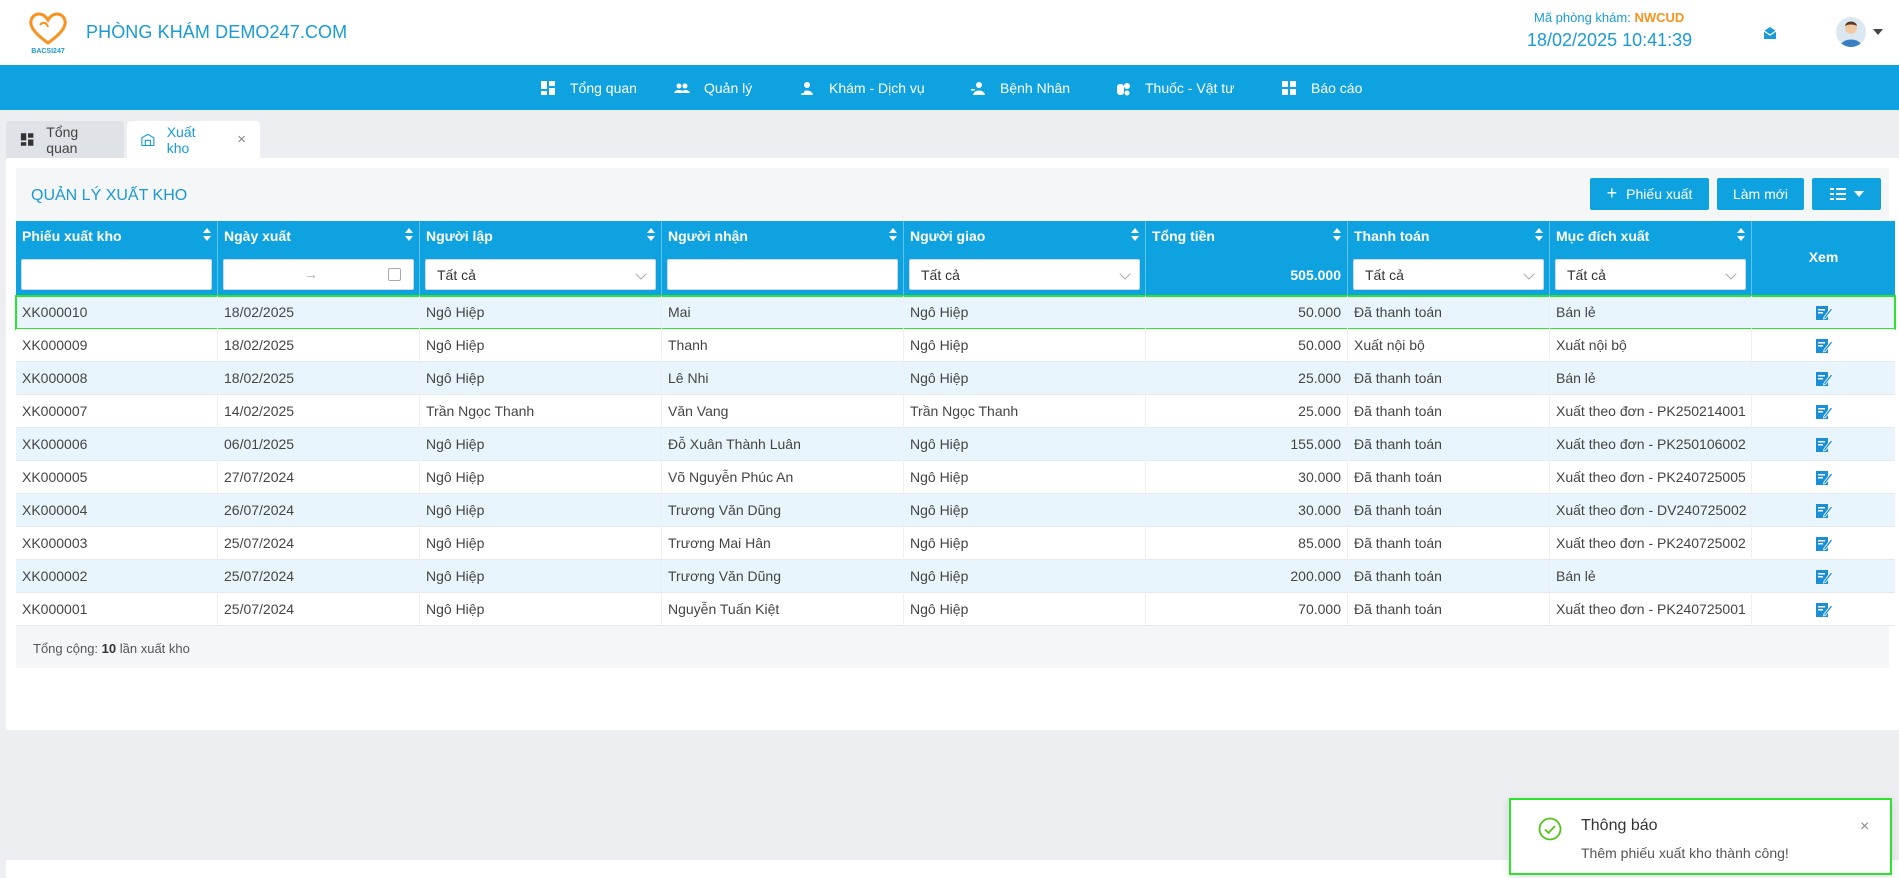 The width and height of the screenshot is (1899, 878). Describe the element at coordinates (783, 444) in the screenshot. I see `cell-receiver: Đỗ Xuân Thành Luân` at that location.